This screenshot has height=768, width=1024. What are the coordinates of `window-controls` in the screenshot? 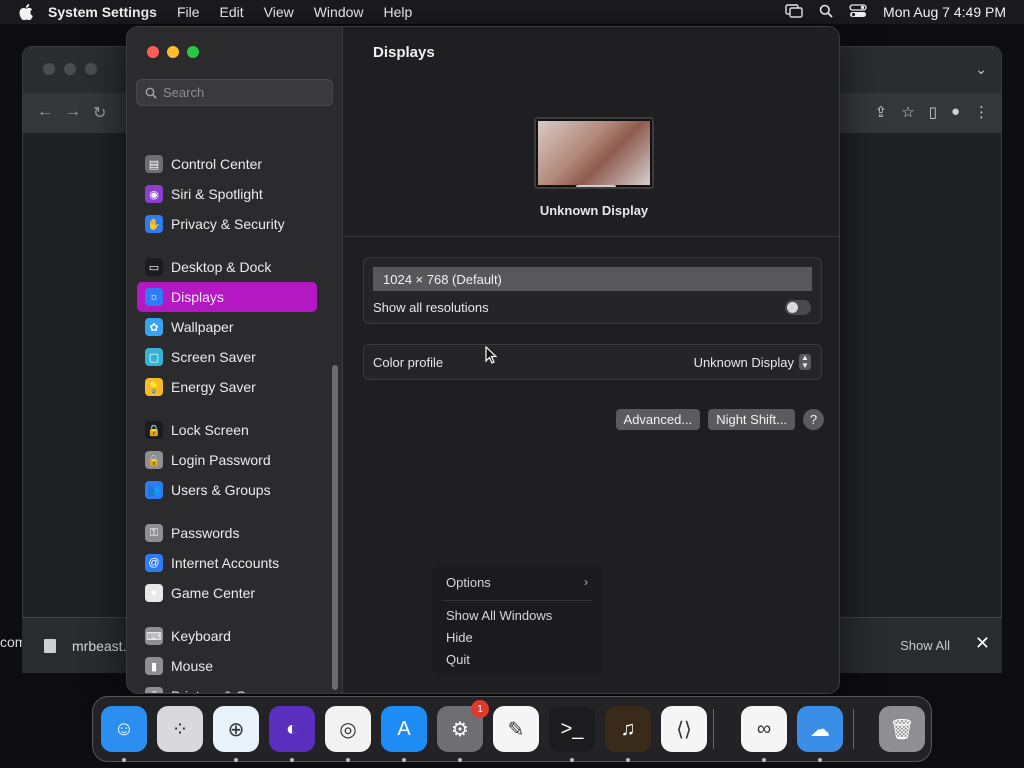 It's located at (173, 52).